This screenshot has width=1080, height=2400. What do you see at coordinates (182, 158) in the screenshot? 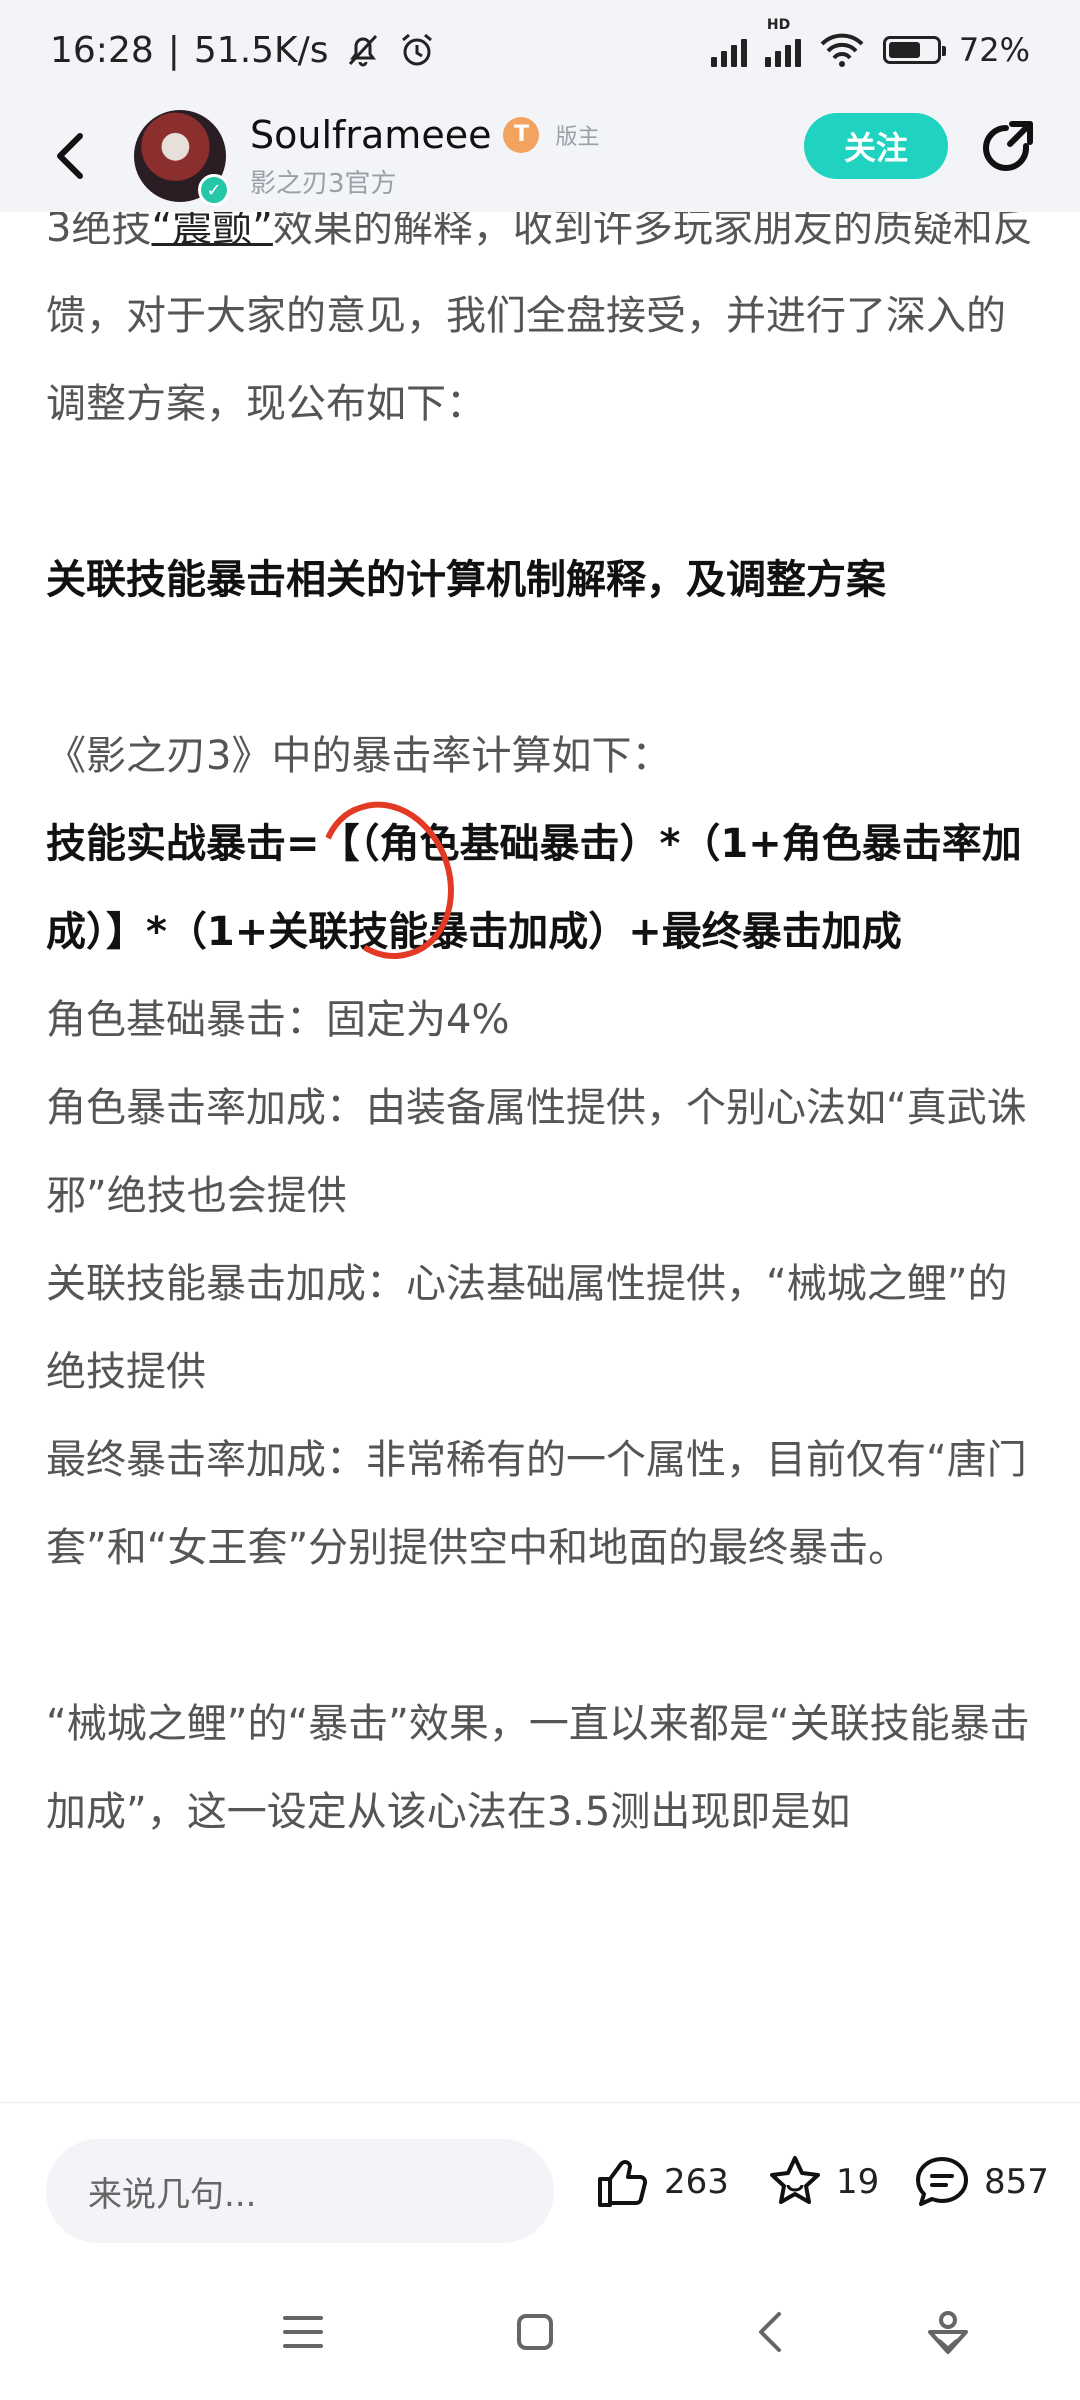
I see `avatar: ✓` at bounding box center [182, 158].